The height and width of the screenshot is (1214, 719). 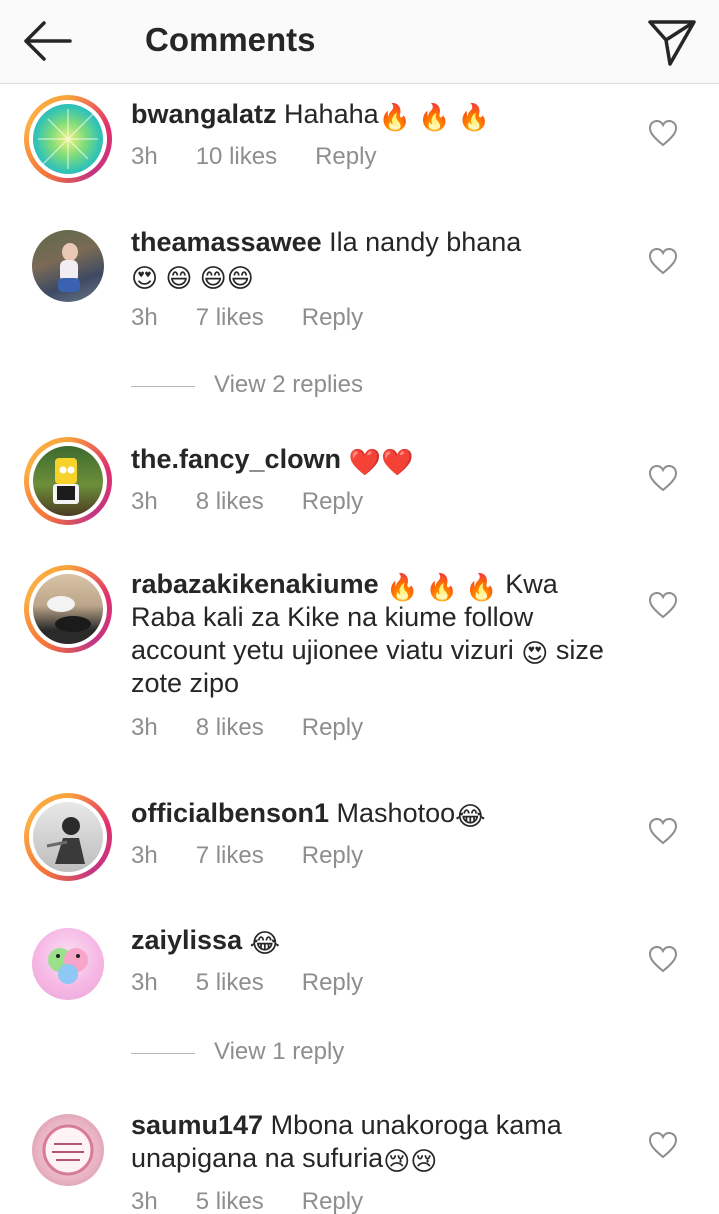 What do you see at coordinates (236, 459) in the screenshot?
I see `comment-username: the.fancy_clown` at bounding box center [236, 459].